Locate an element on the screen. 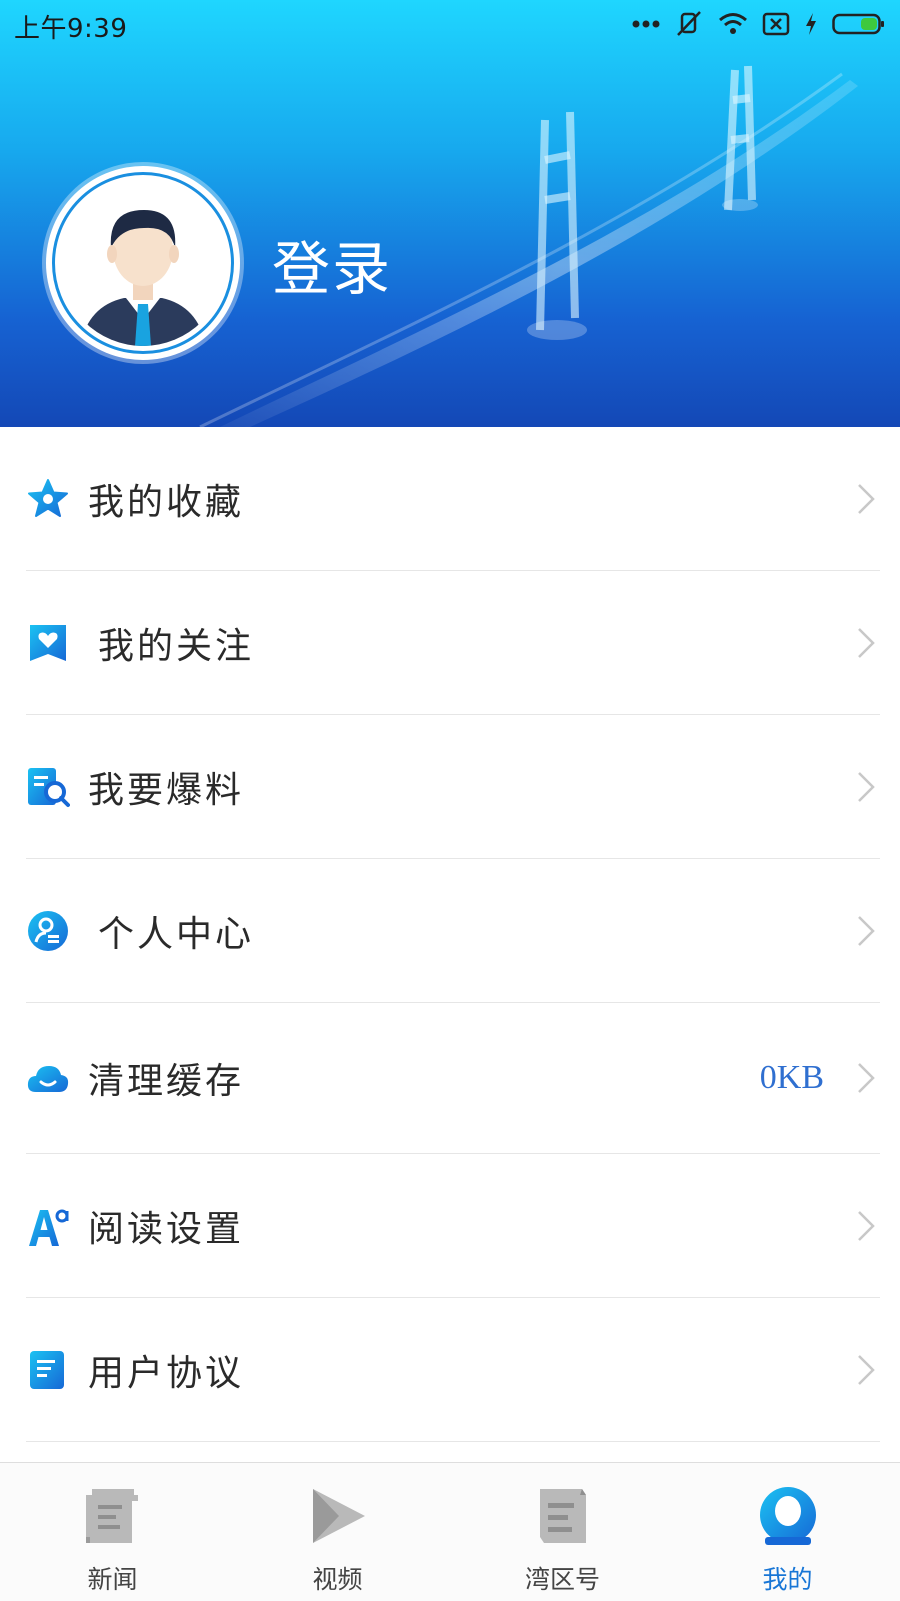  video-play-icon is located at coordinates (338, 1516).